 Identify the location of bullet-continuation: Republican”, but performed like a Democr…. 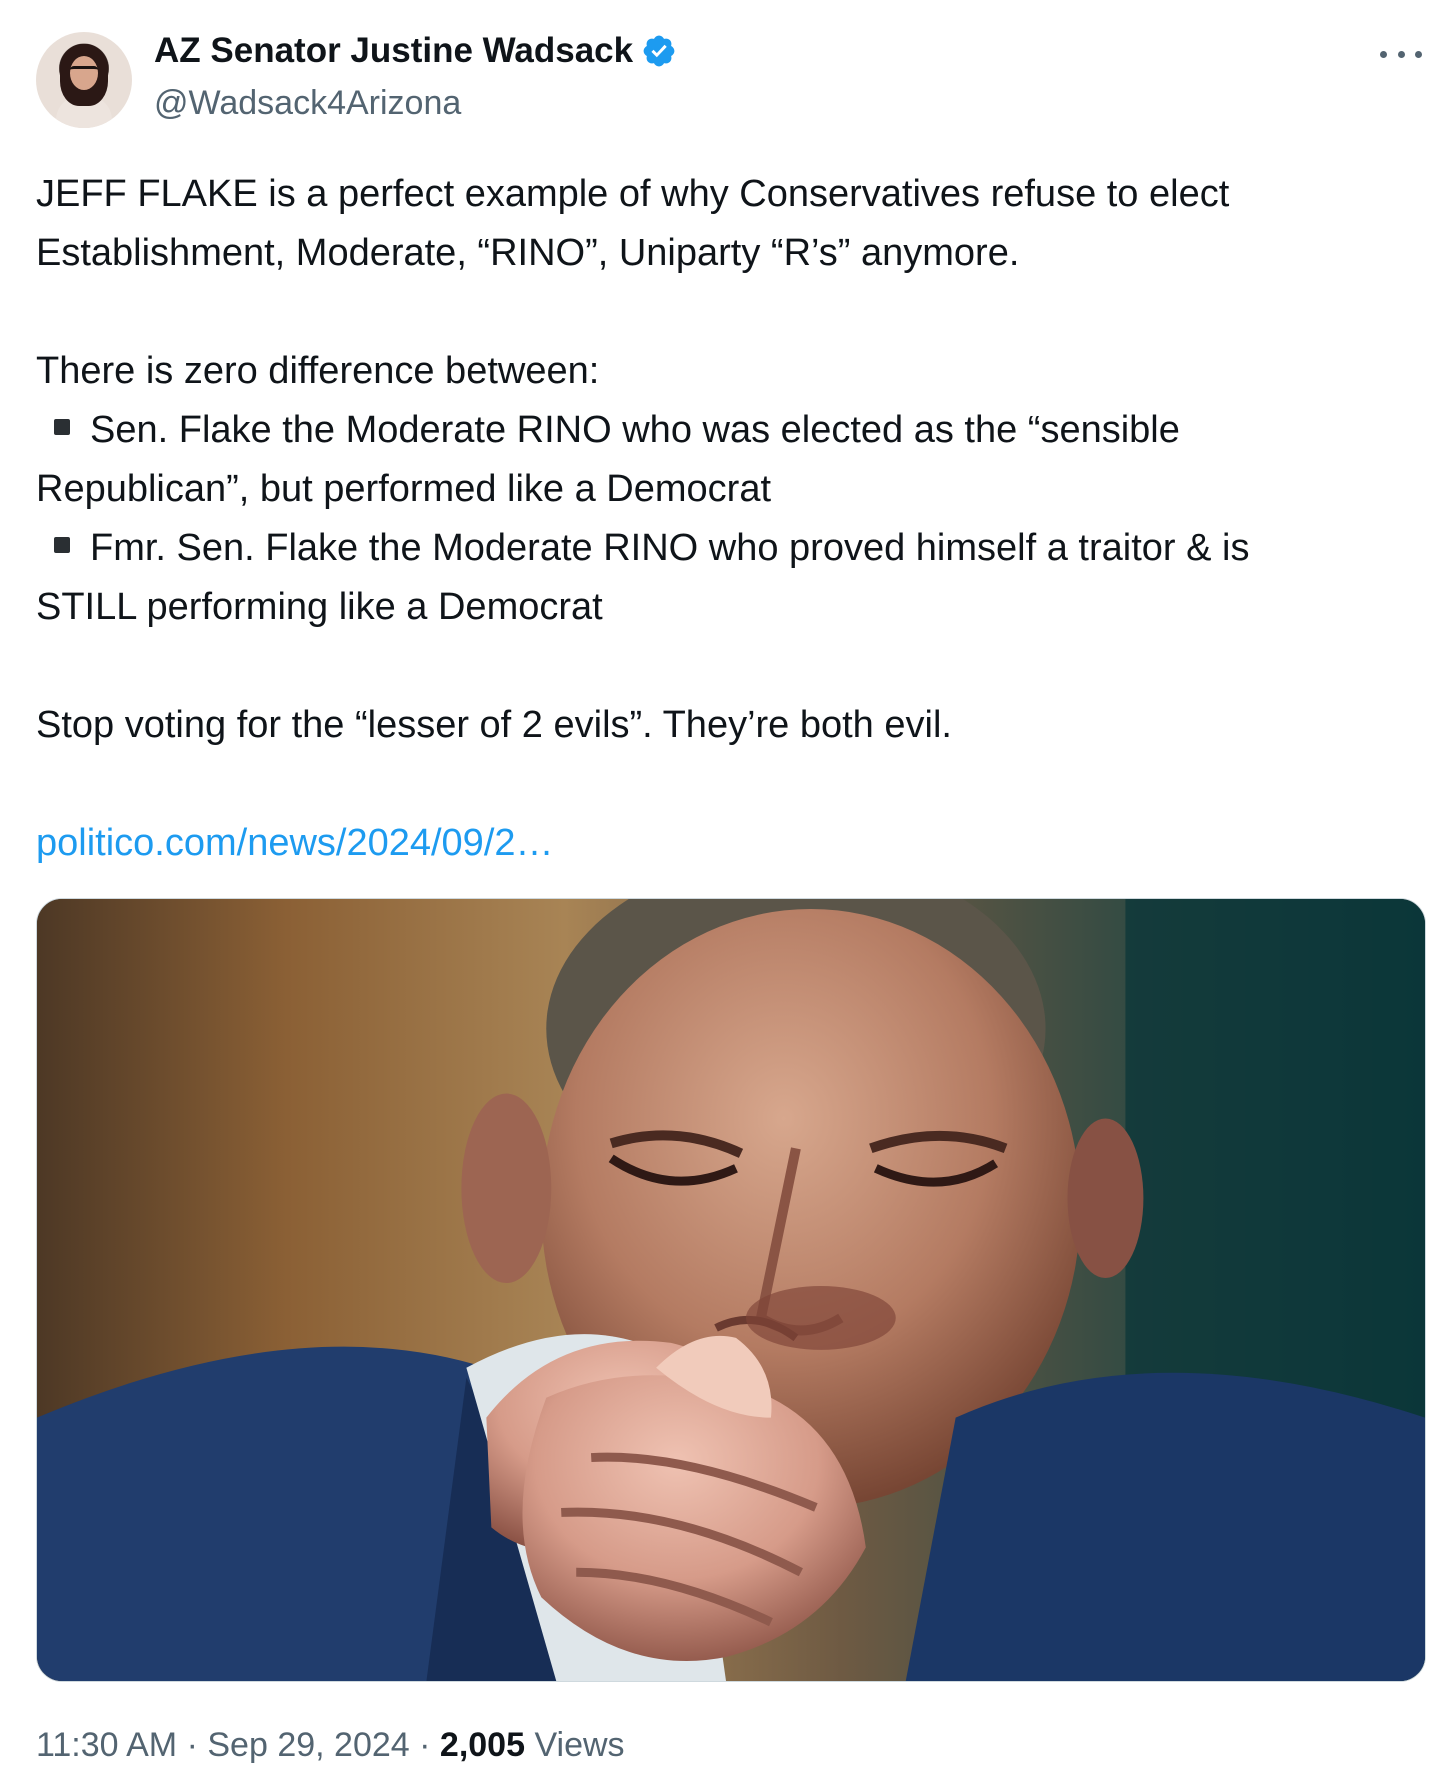
(404, 489).